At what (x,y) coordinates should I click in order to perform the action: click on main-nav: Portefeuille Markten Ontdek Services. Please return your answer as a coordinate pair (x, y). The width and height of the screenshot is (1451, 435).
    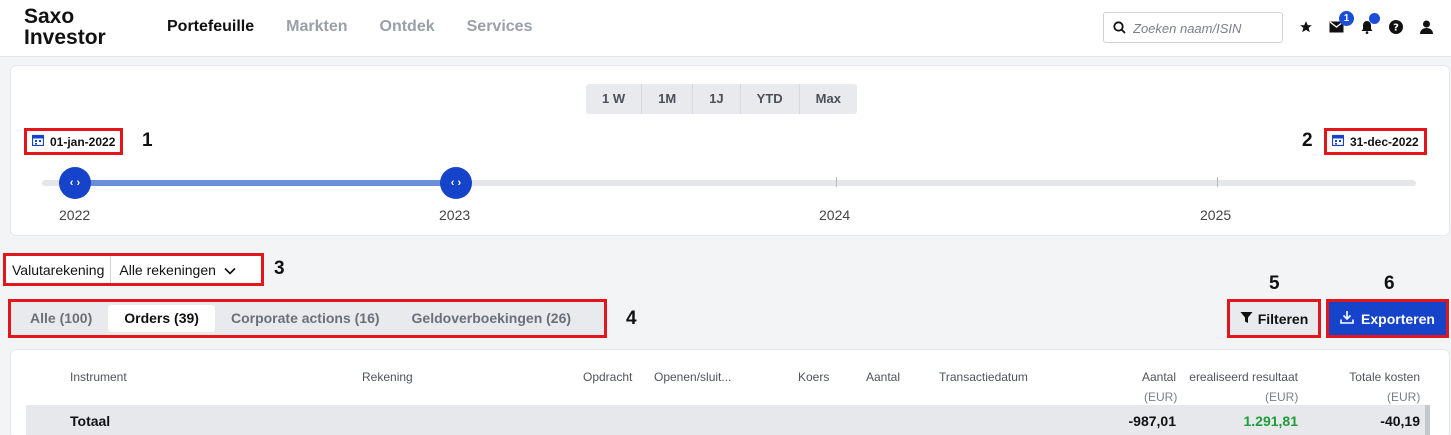
    Looking at the image, I should click on (349, 27).